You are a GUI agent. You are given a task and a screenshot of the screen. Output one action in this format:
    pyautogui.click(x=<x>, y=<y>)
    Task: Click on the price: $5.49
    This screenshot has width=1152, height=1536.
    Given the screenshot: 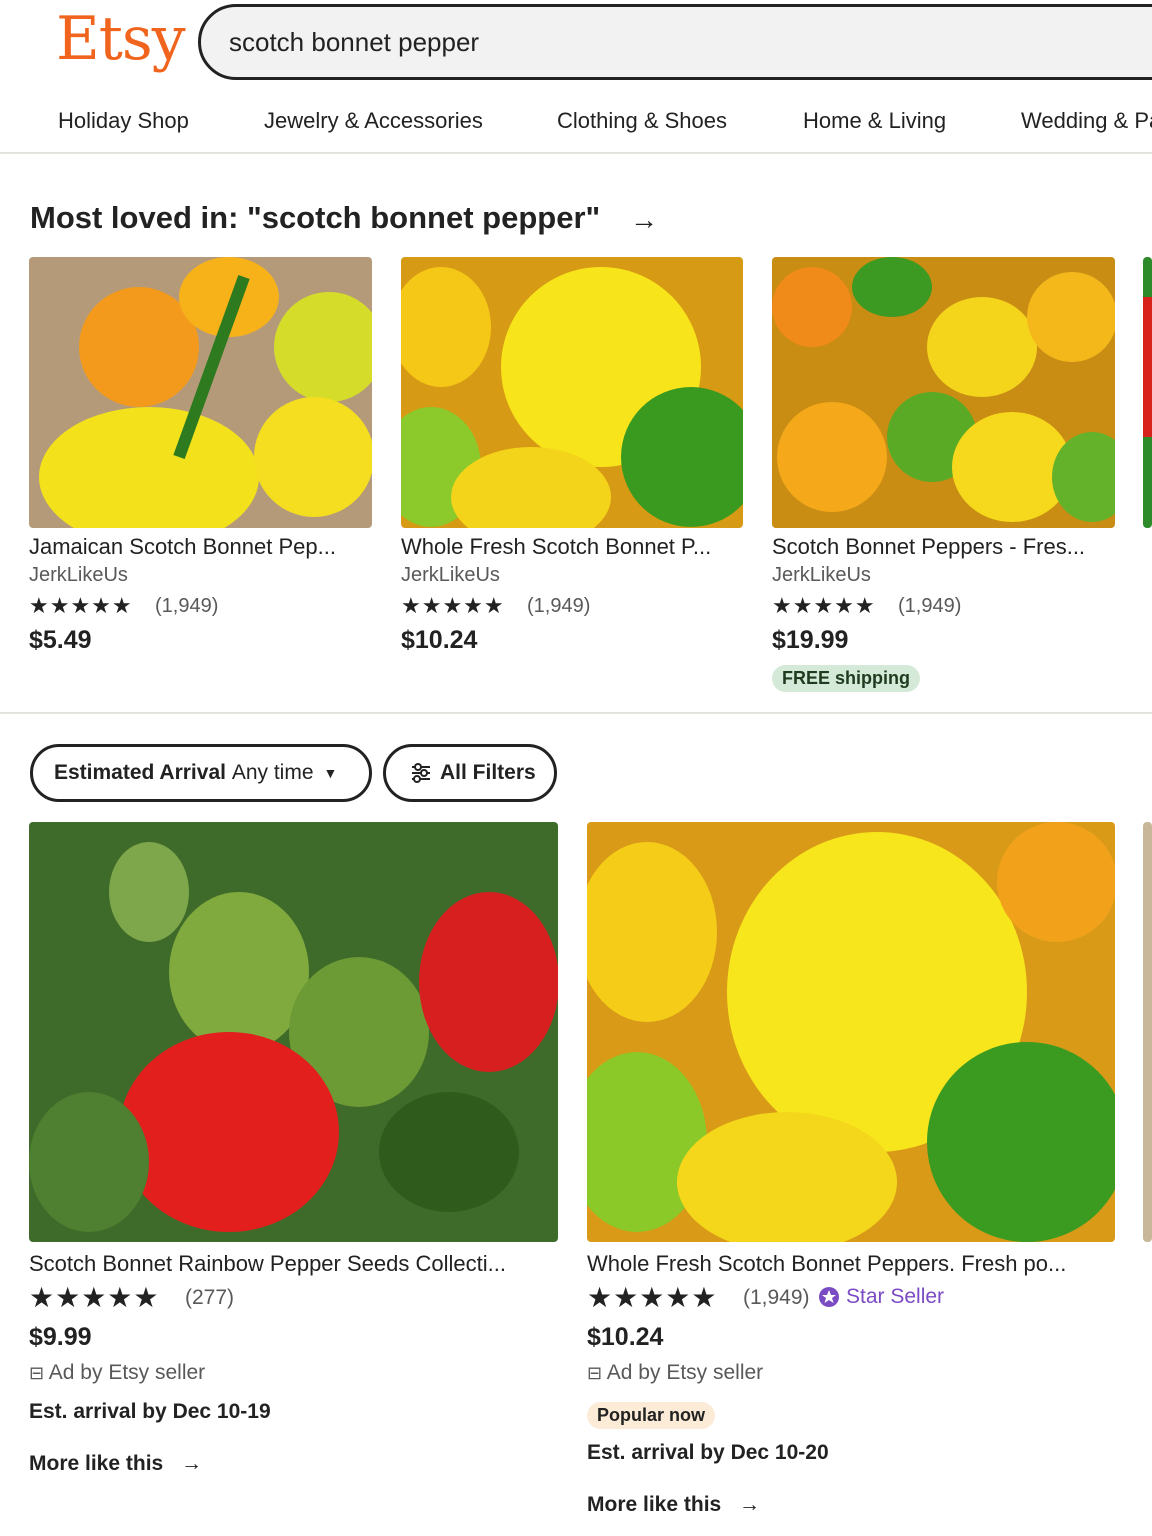 What is the action you would take?
    pyautogui.click(x=60, y=640)
    